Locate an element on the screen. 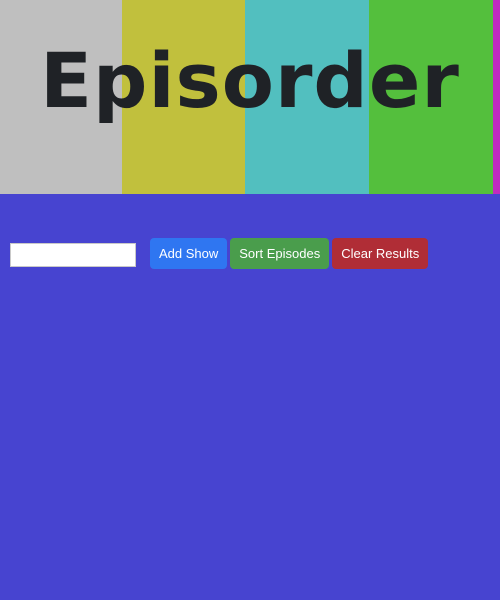 Image resolution: width=500 pixels, height=600 pixels. clear-results-button: Clear Results is located at coordinates (380, 253).